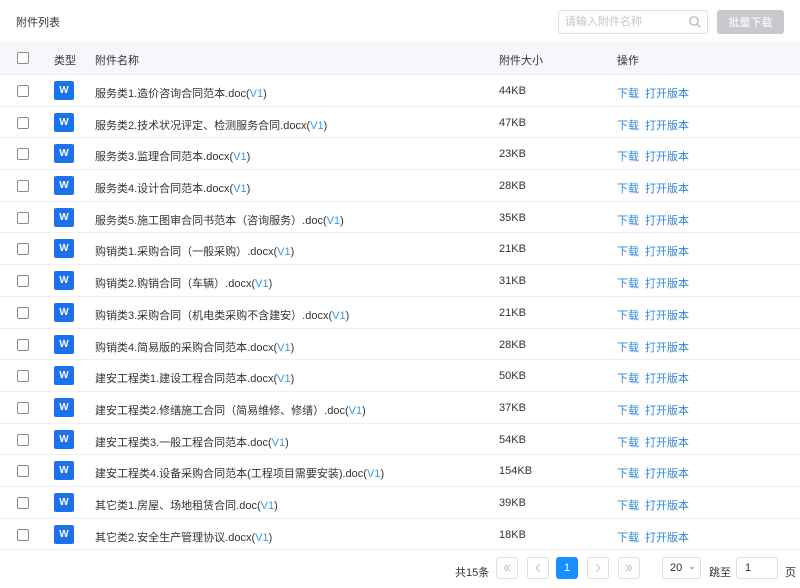 The image size is (800, 588). What do you see at coordinates (598, 568) in the screenshot?
I see `next-page-button` at bounding box center [598, 568].